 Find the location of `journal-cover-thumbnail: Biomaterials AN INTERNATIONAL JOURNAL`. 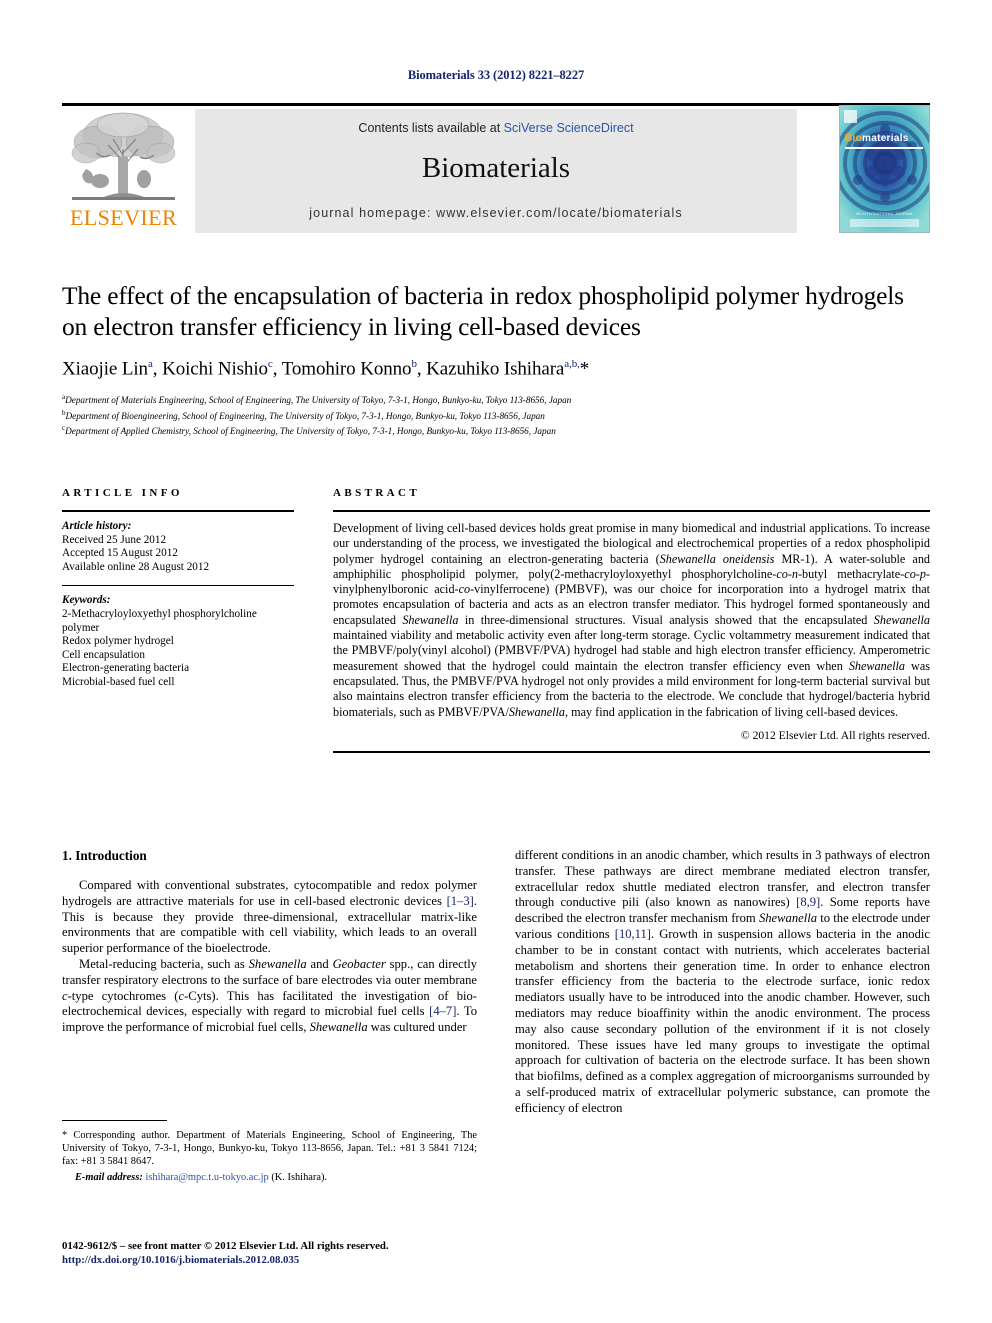

journal-cover-thumbnail: Biomaterials AN INTERNATIONAL JOURNAL is located at coordinates (884, 169).